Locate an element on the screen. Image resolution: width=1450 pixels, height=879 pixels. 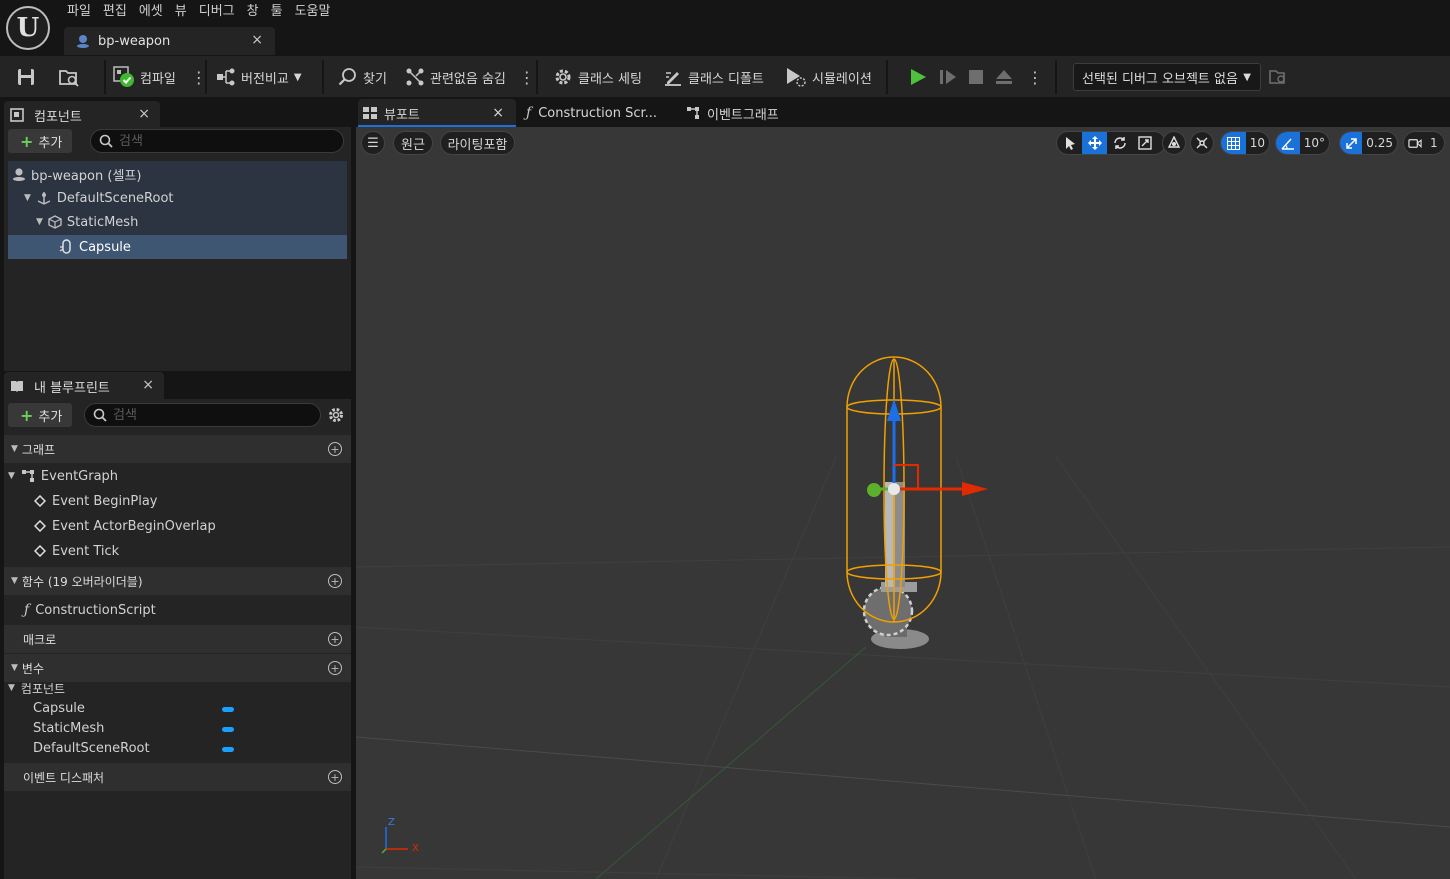
surface-snap-toggle is located at coordinates (1202, 143).